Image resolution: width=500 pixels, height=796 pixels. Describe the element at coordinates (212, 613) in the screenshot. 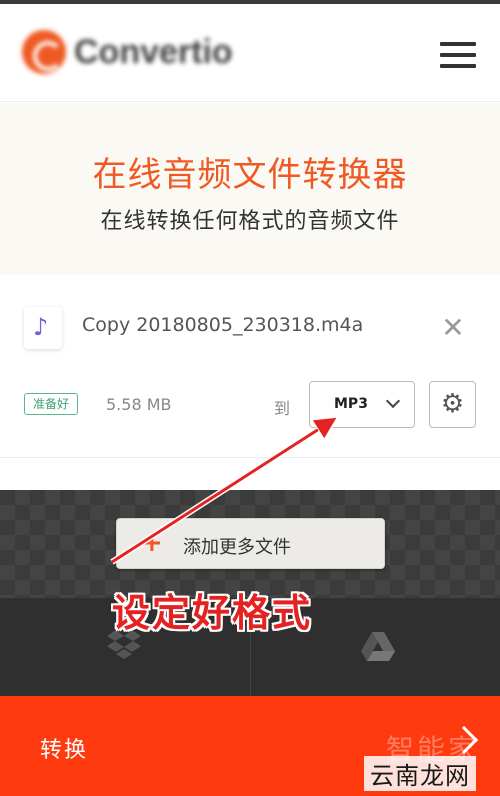

I see `annotation-text: 设定好格式` at that location.